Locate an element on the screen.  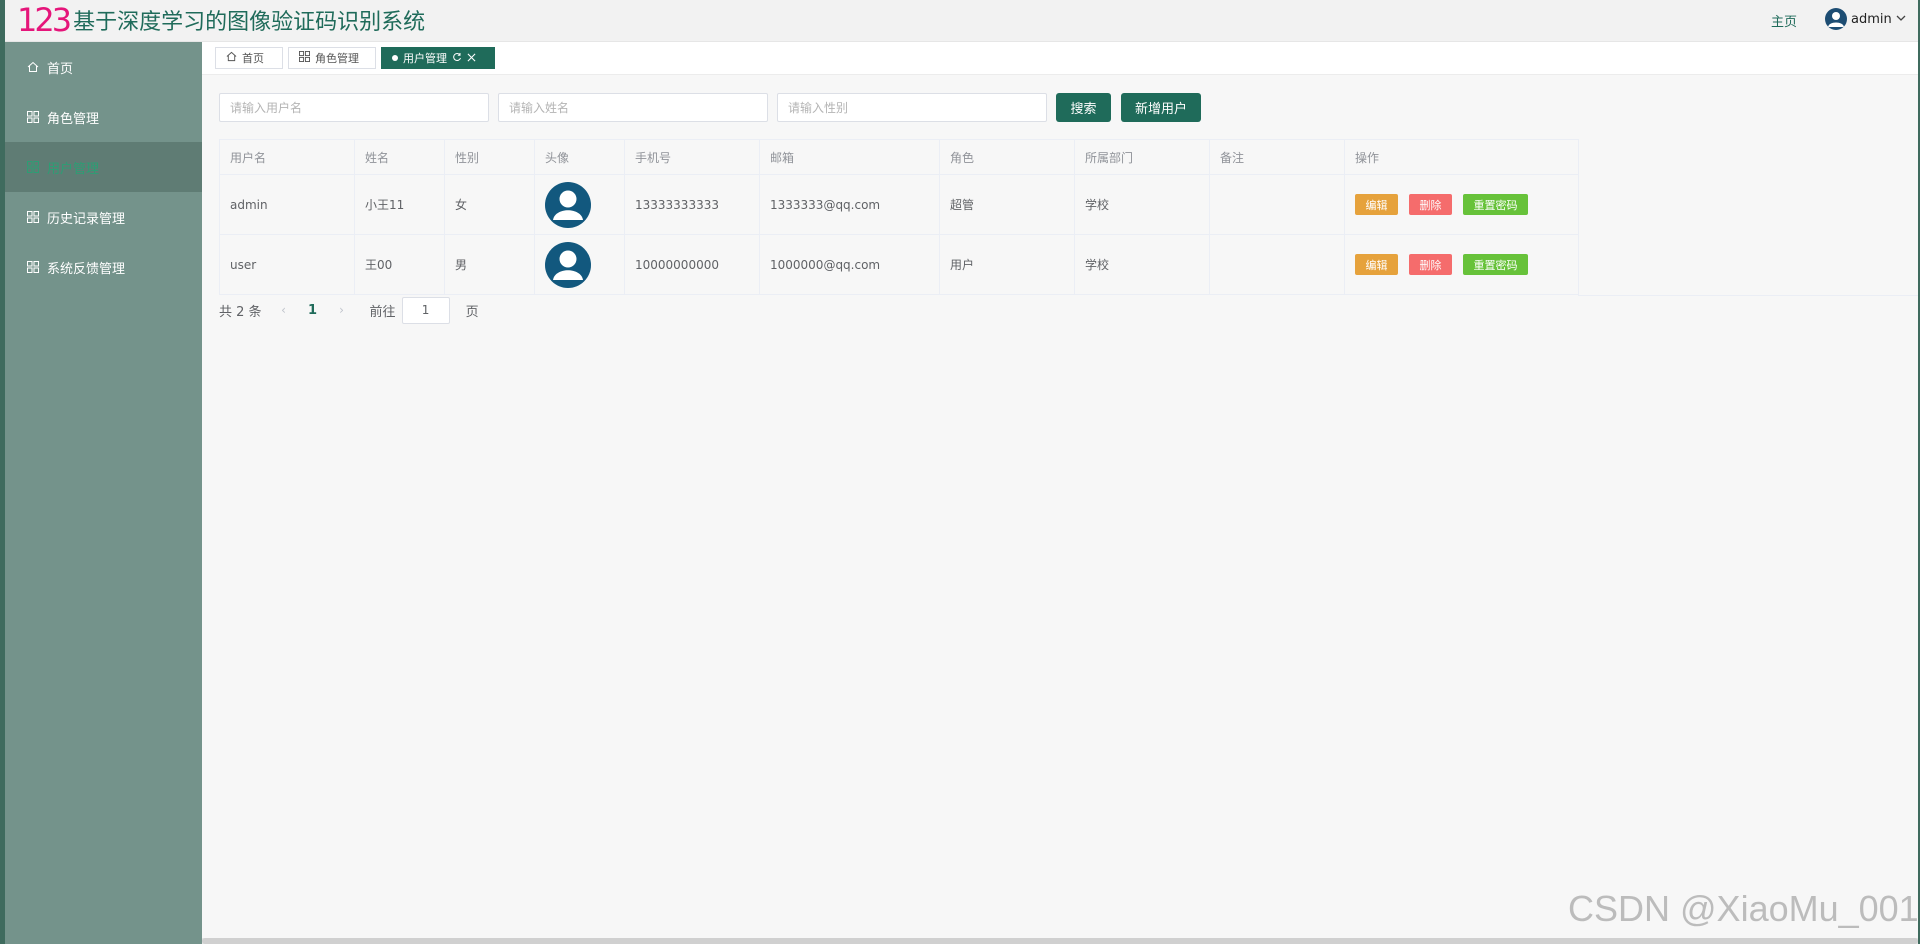
cell-name: 小王11 is located at coordinates (399, 204).